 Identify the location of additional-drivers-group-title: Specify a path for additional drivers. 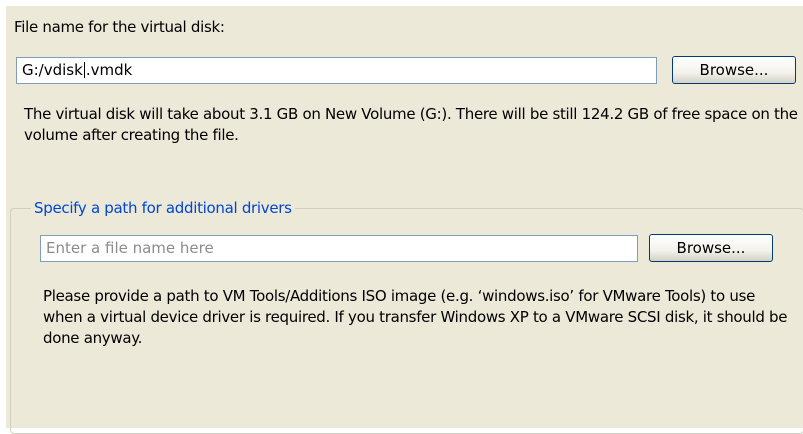
(163, 208).